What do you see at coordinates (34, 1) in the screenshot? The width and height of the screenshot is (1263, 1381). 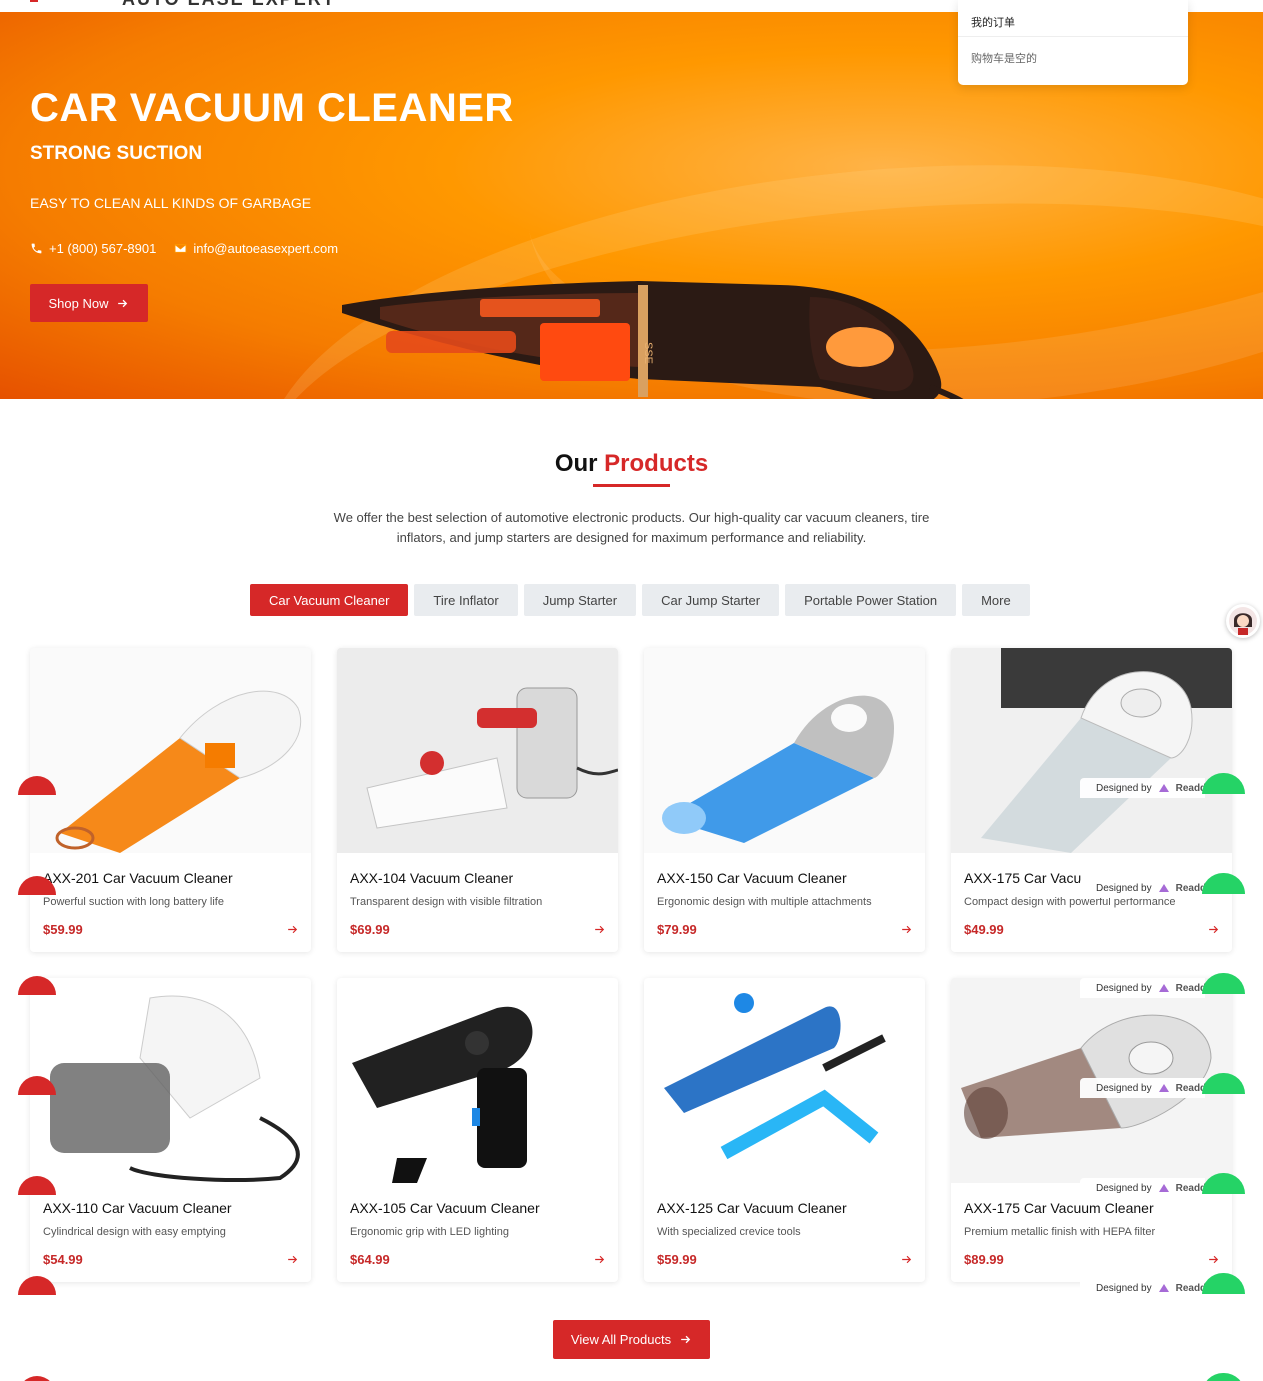 I see `logo-mark` at bounding box center [34, 1].